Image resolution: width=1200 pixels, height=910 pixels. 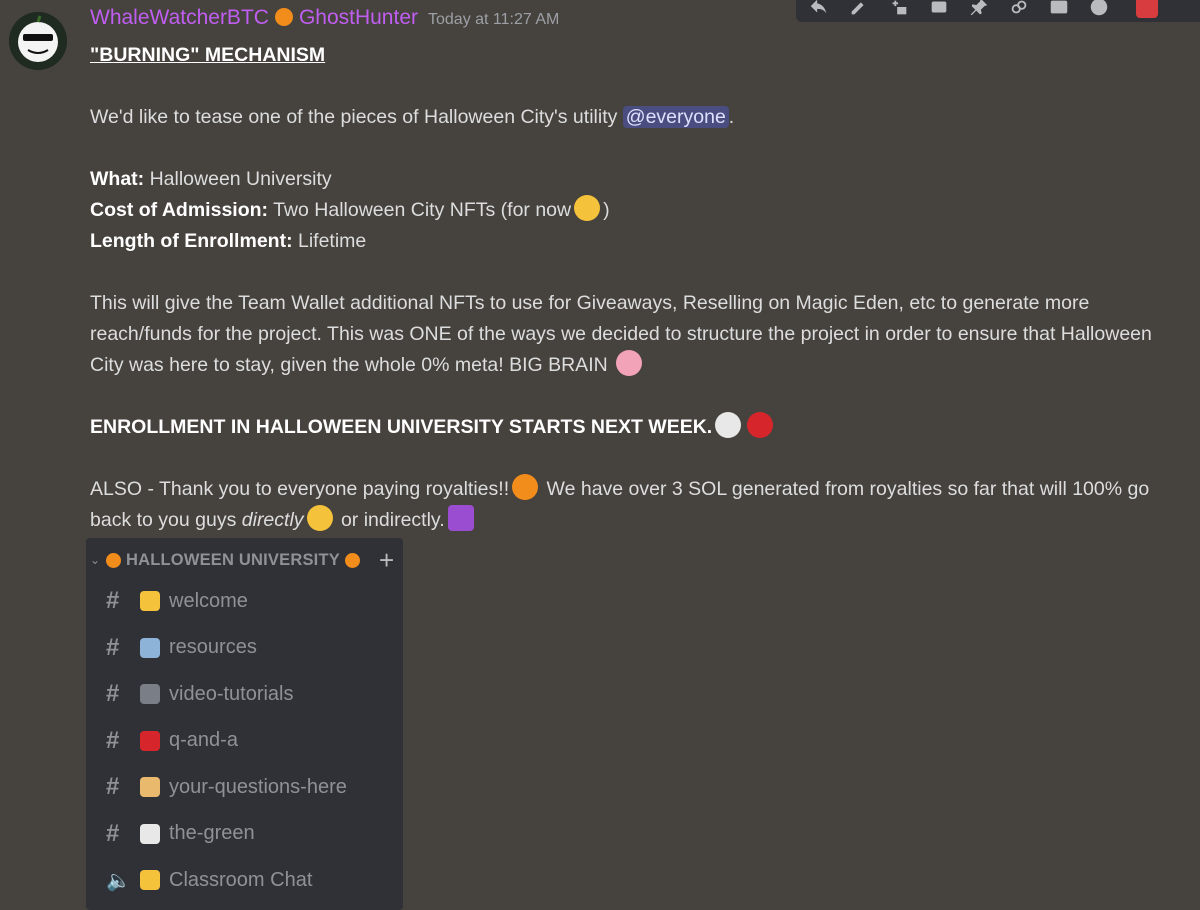 What do you see at coordinates (635, 179) in the screenshot?
I see `what-line: What: Halloween University` at bounding box center [635, 179].